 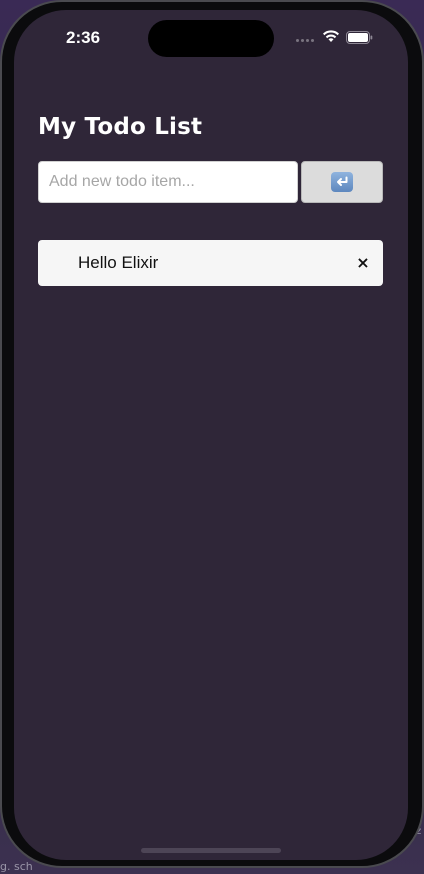 I want to click on new-todo-form, so click(x=211, y=182).